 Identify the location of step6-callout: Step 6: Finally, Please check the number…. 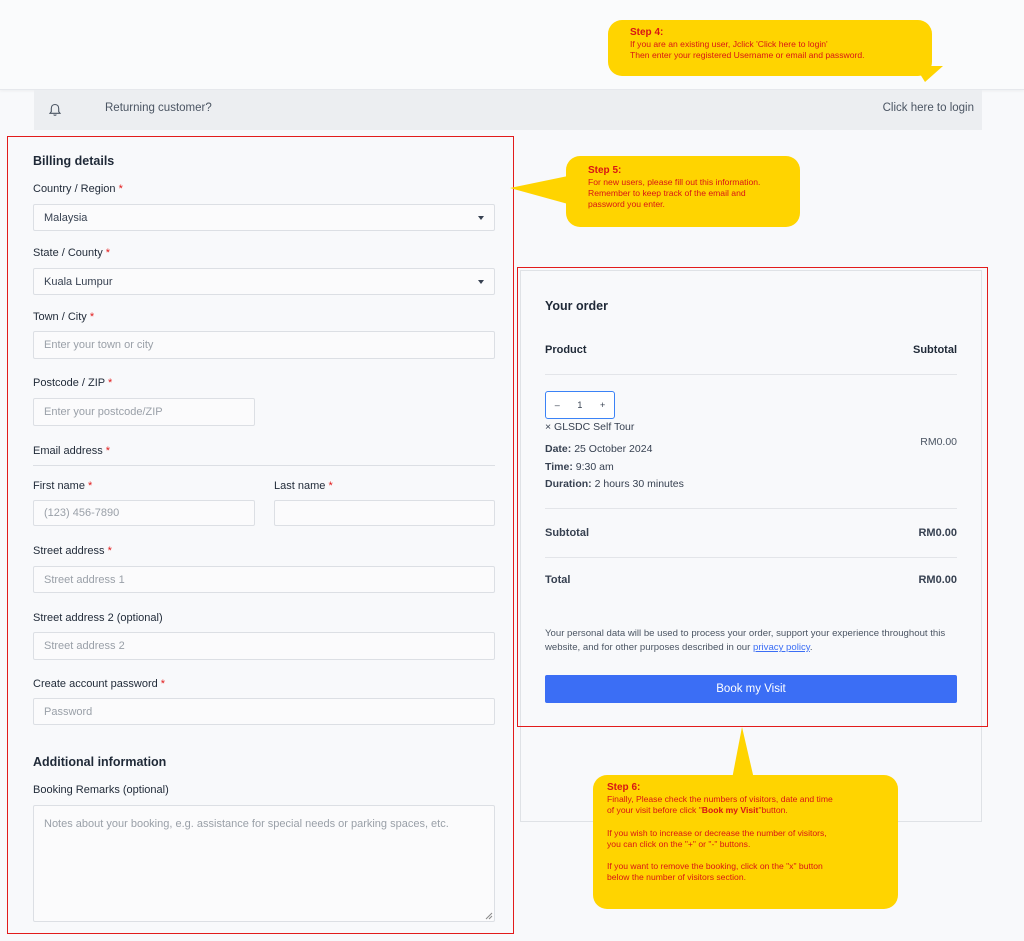
(745, 842).